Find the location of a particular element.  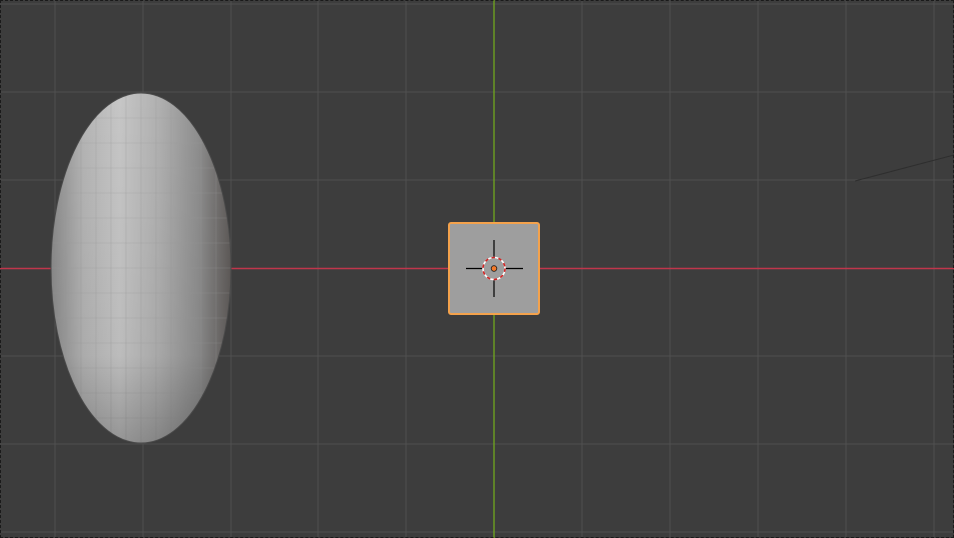

ellipsoid-object is located at coordinates (141, 268).